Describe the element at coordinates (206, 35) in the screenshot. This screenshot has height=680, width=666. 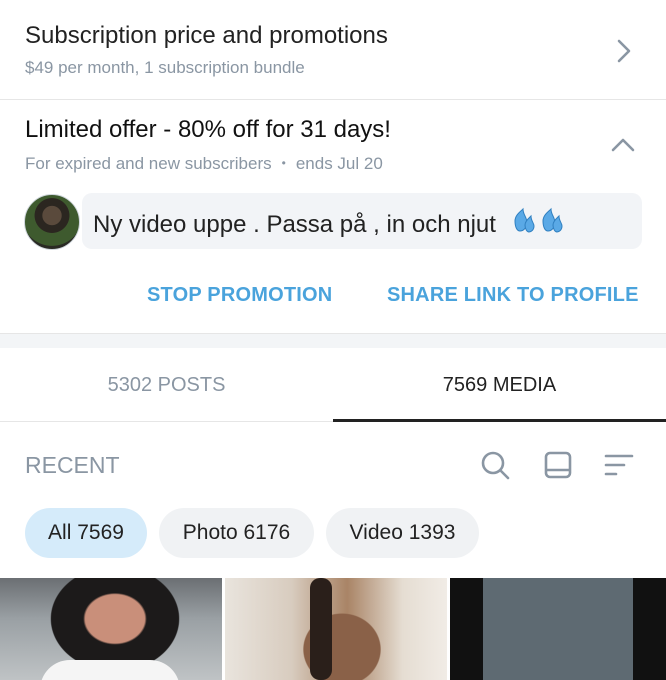
I see `subscription-title: Subscription price and promotions` at that location.